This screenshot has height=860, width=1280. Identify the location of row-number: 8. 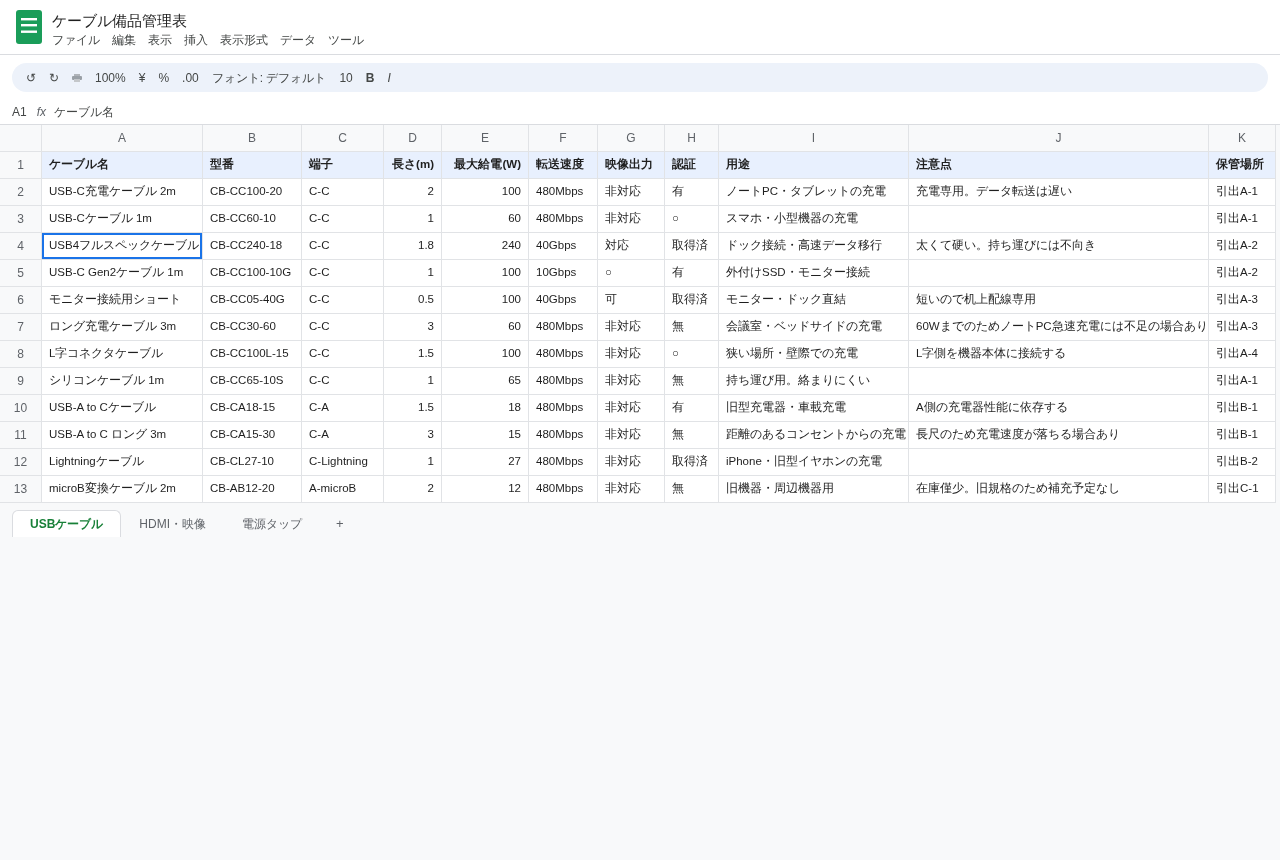
(21, 354).